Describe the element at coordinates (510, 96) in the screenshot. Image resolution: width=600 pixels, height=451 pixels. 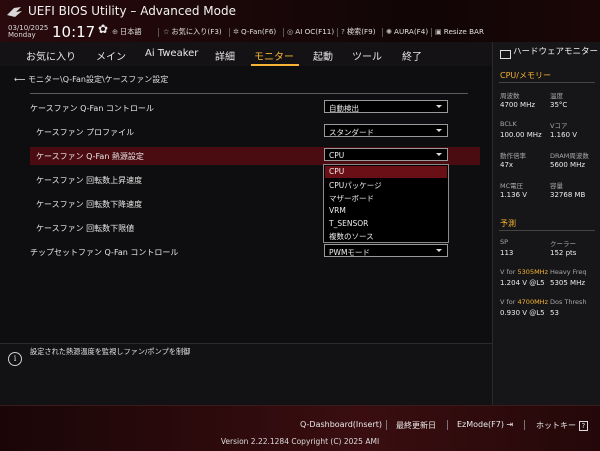
I see `stat-label: 周波数` at that location.